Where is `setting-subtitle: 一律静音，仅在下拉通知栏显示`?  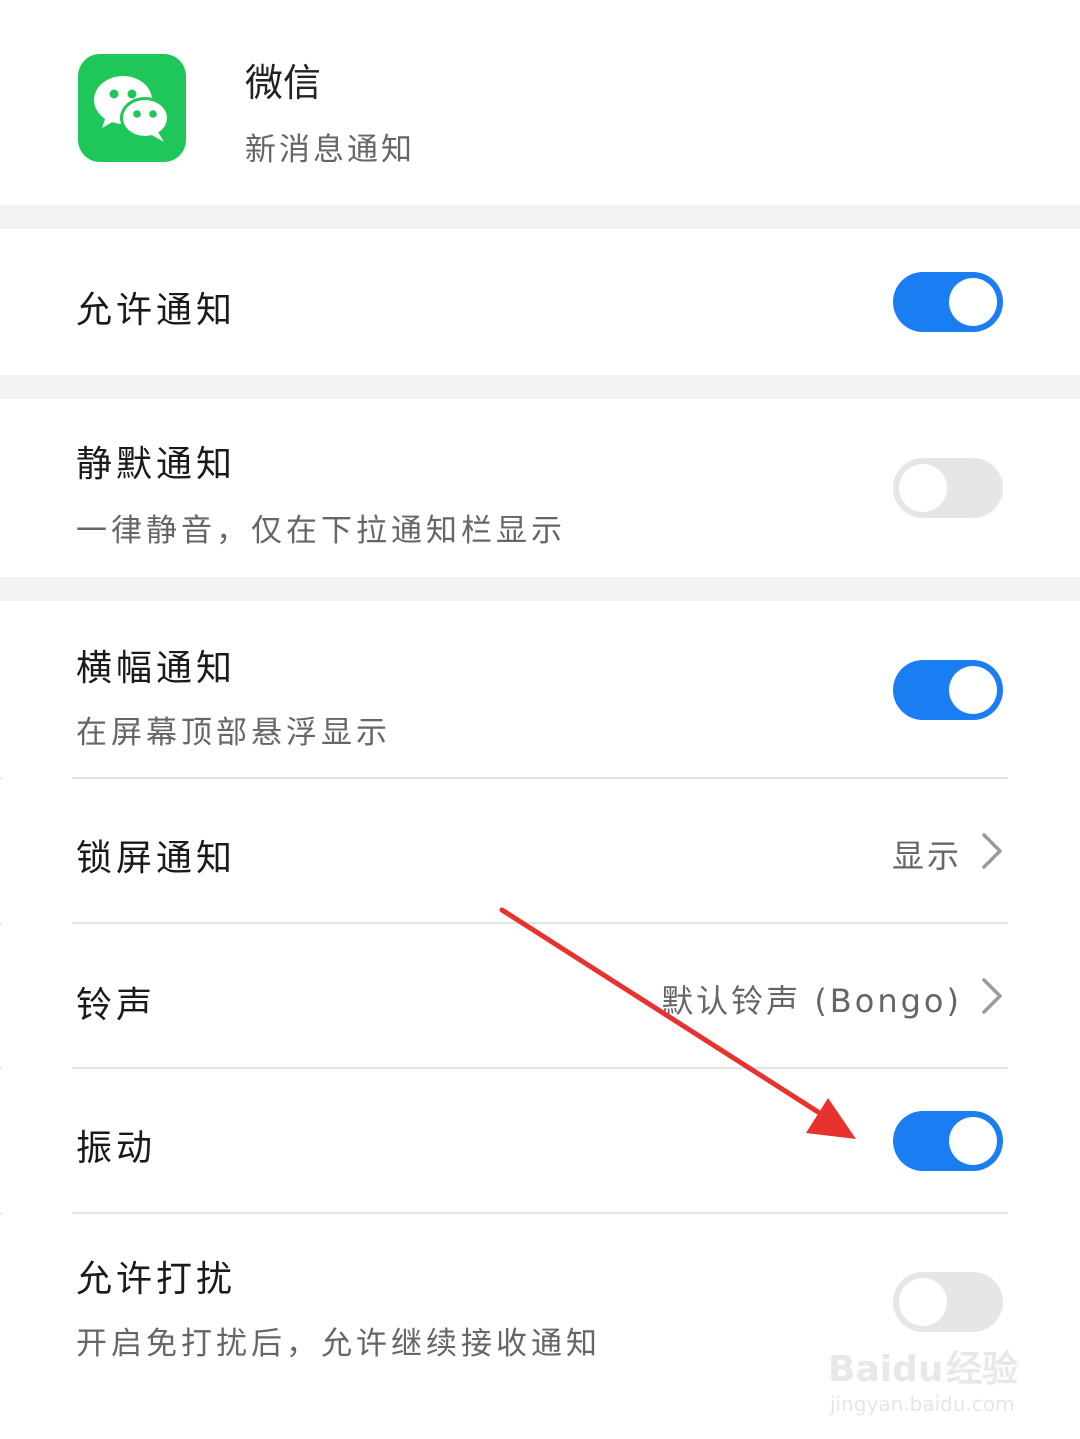
setting-subtitle: 一律静音，仅在下拉通知栏显示 is located at coordinates (321, 531).